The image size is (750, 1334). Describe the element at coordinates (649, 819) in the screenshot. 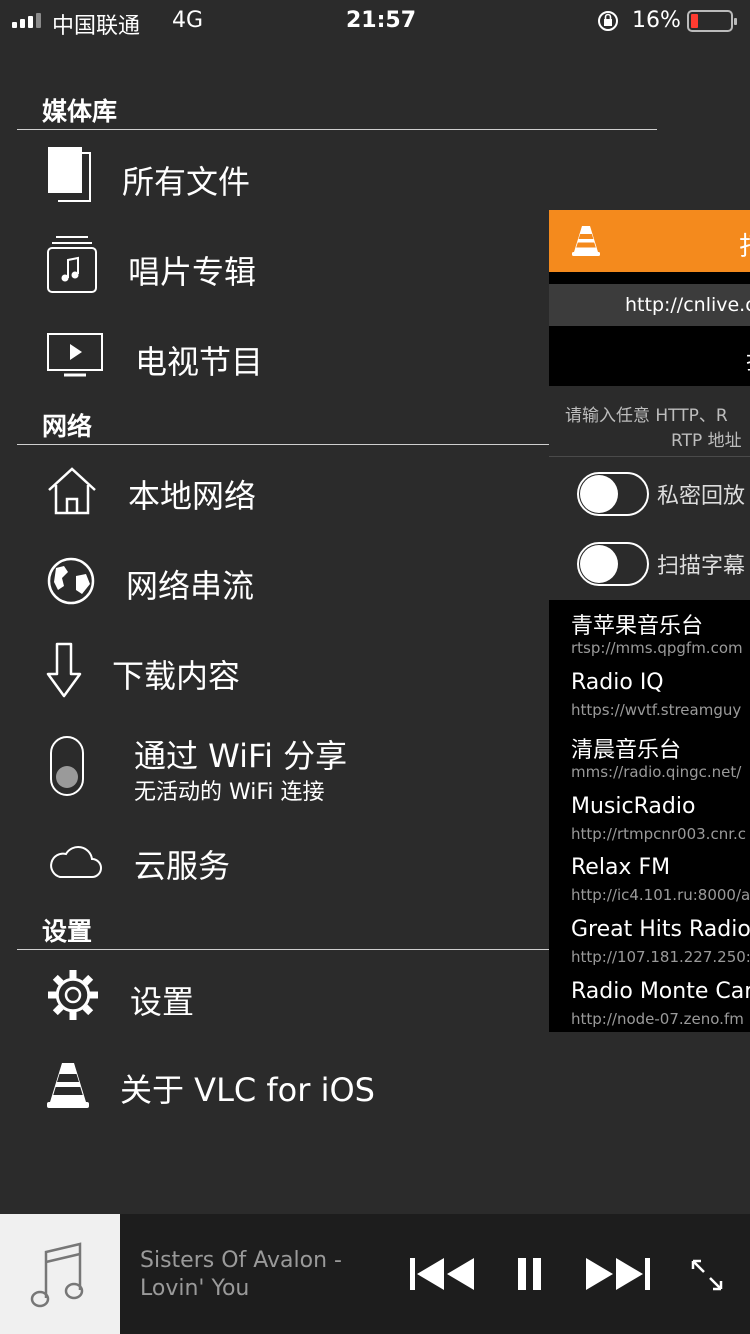

I see `list-item: MusicRadio http://rtmpcnr003.cnr.c` at that location.